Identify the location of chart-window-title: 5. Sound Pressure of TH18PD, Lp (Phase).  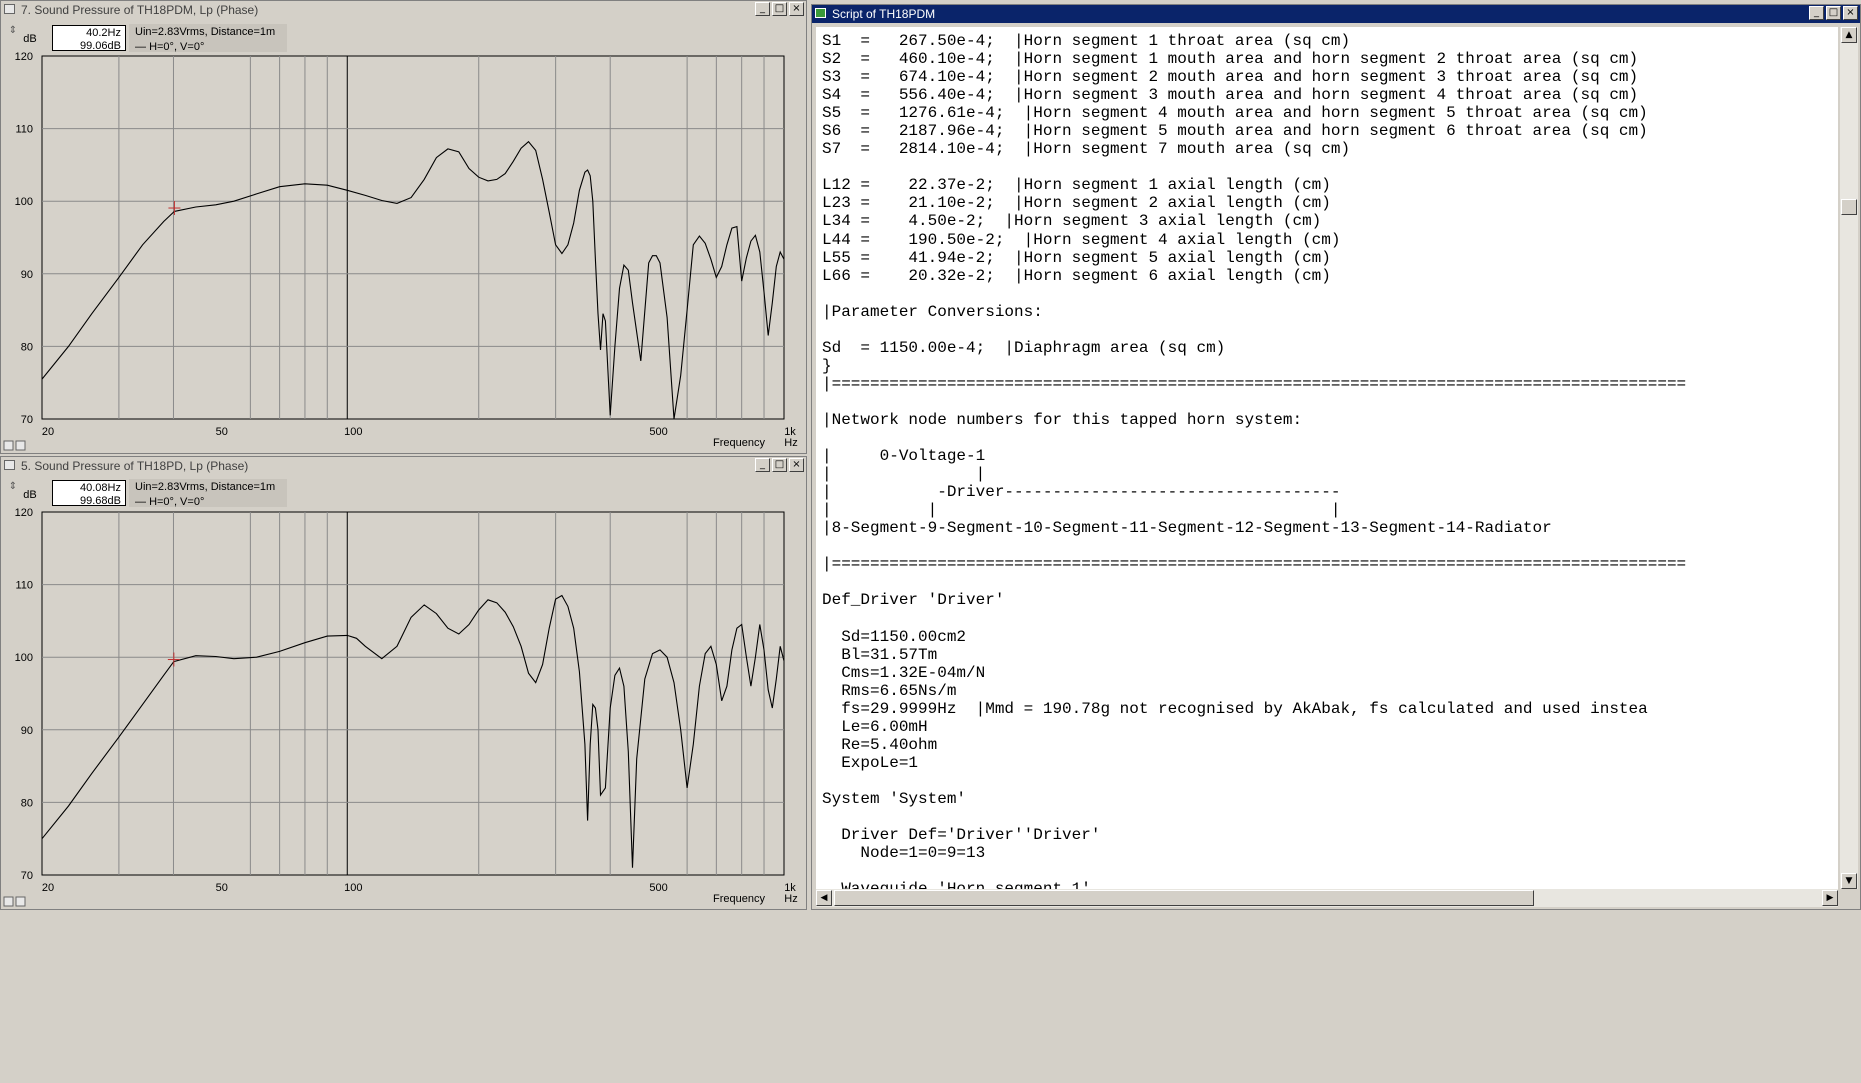
(135, 466).